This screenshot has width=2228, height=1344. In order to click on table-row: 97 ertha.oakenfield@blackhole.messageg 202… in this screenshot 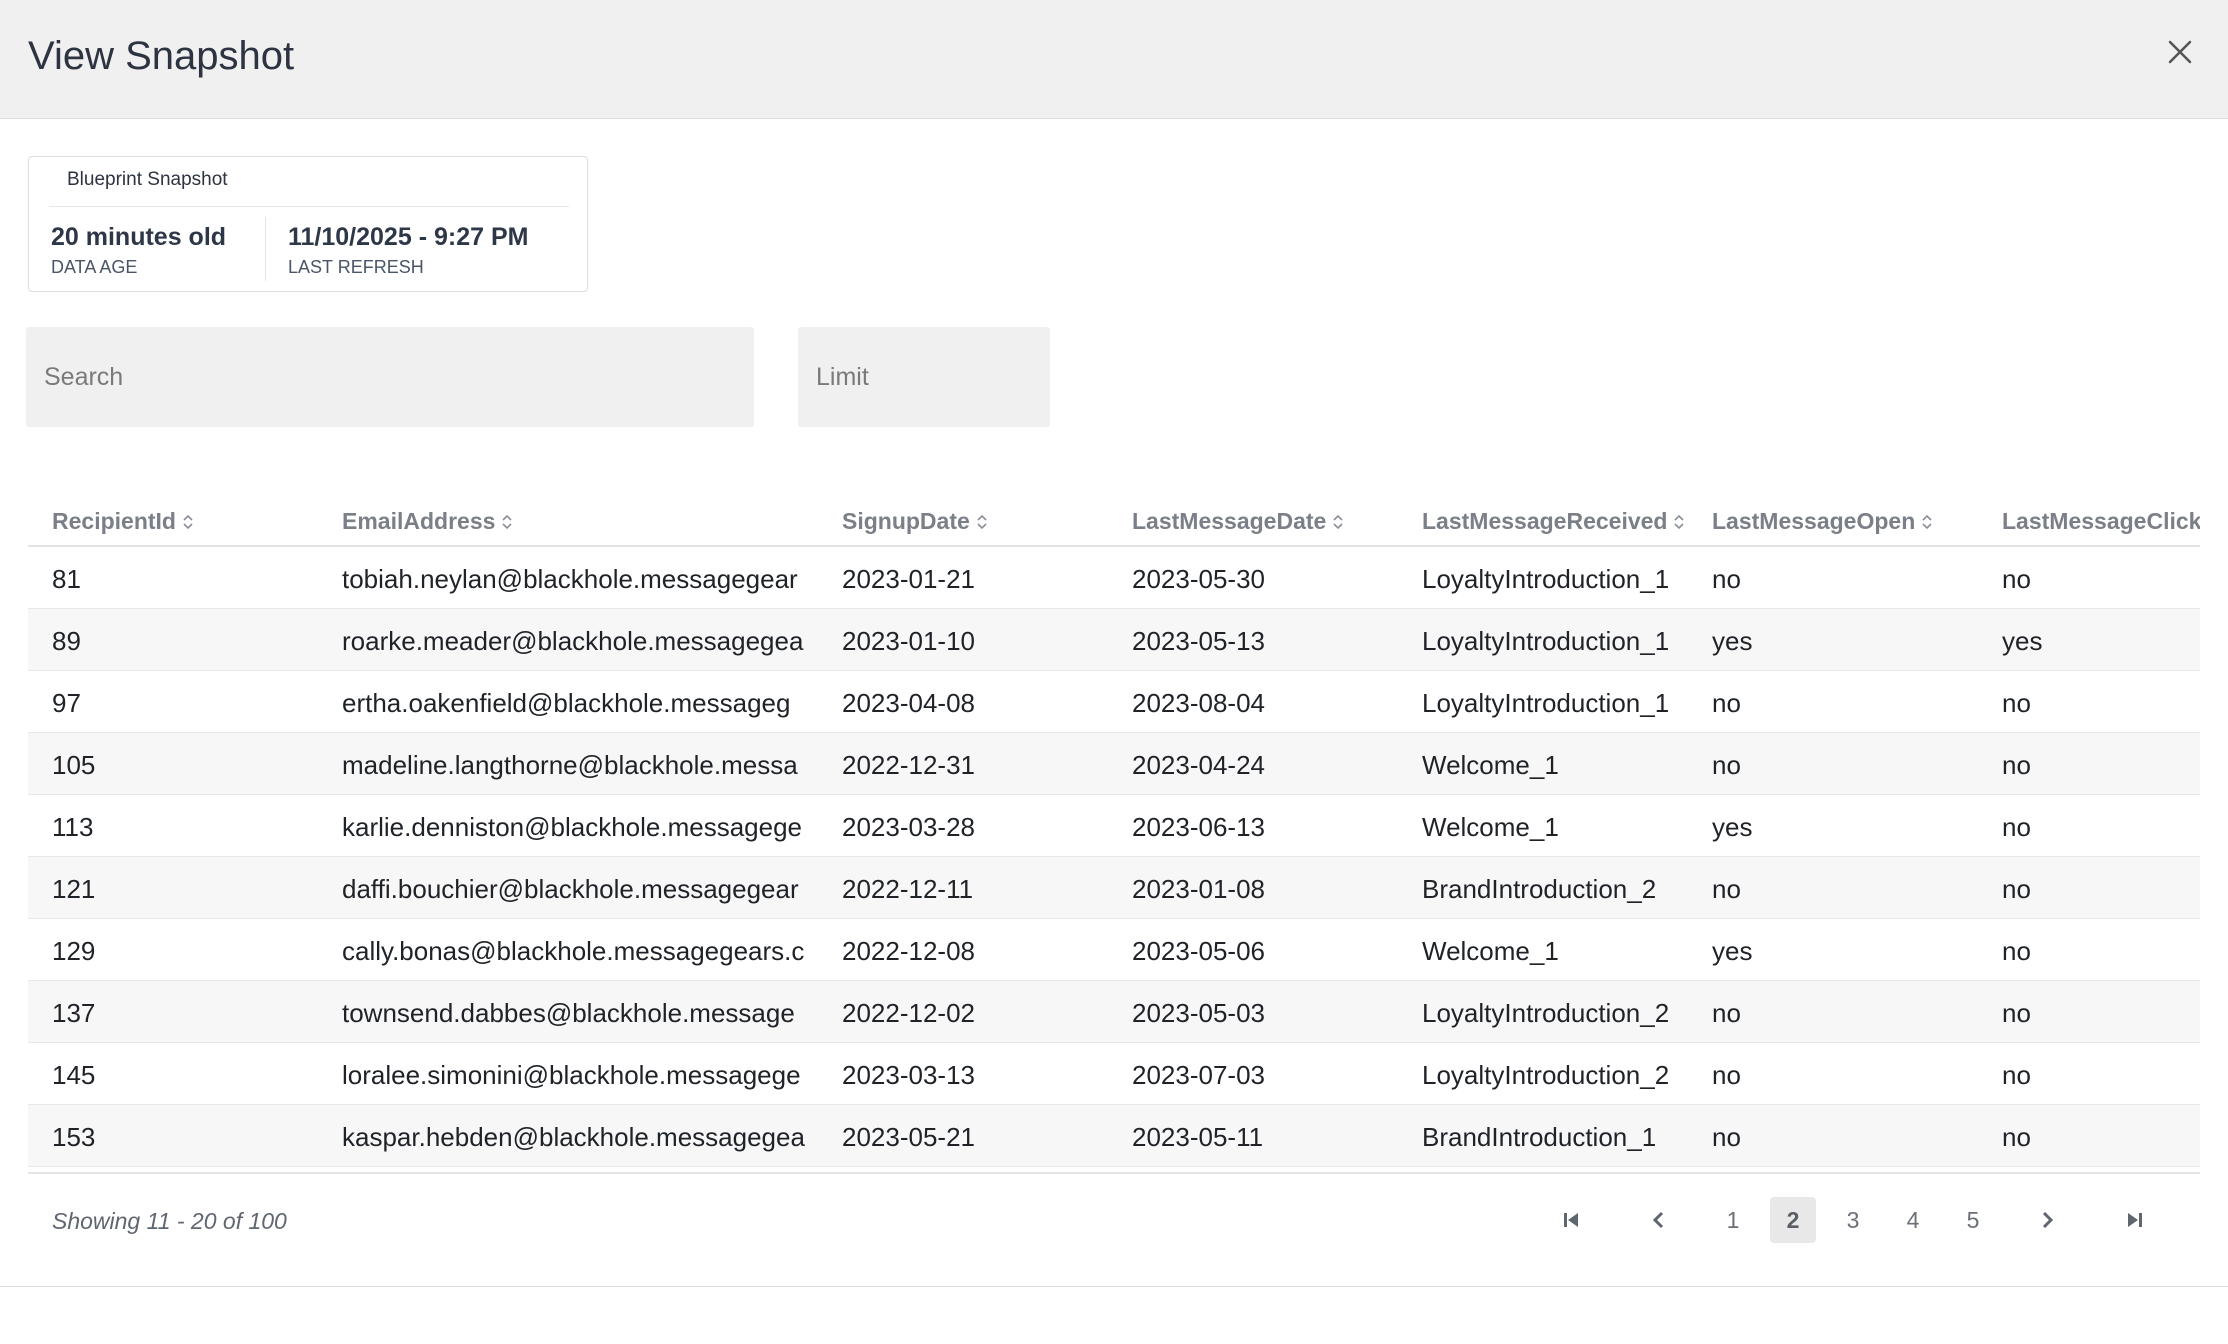, I will do `click(1114, 702)`.